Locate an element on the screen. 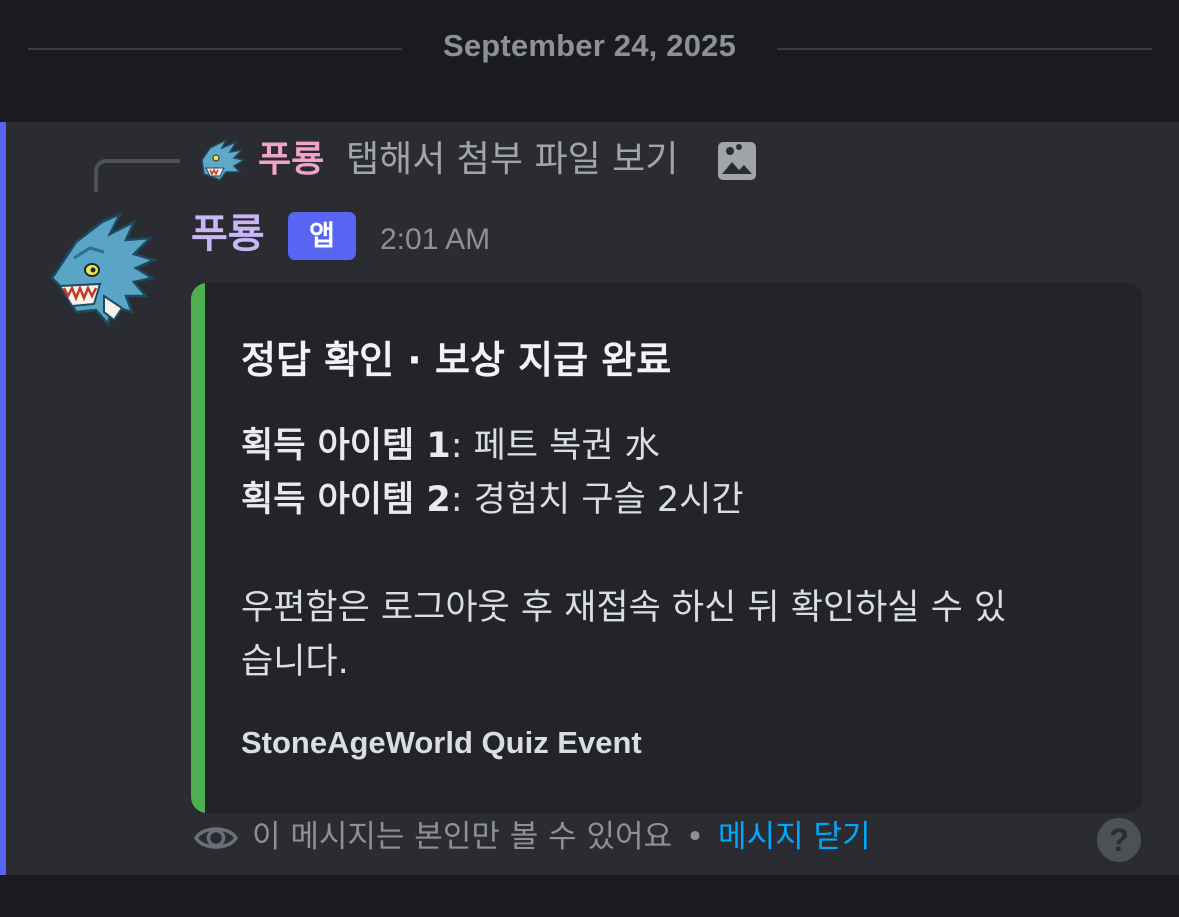 The height and width of the screenshot is (917, 1179). help-icon: ? is located at coordinates (1119, 840).